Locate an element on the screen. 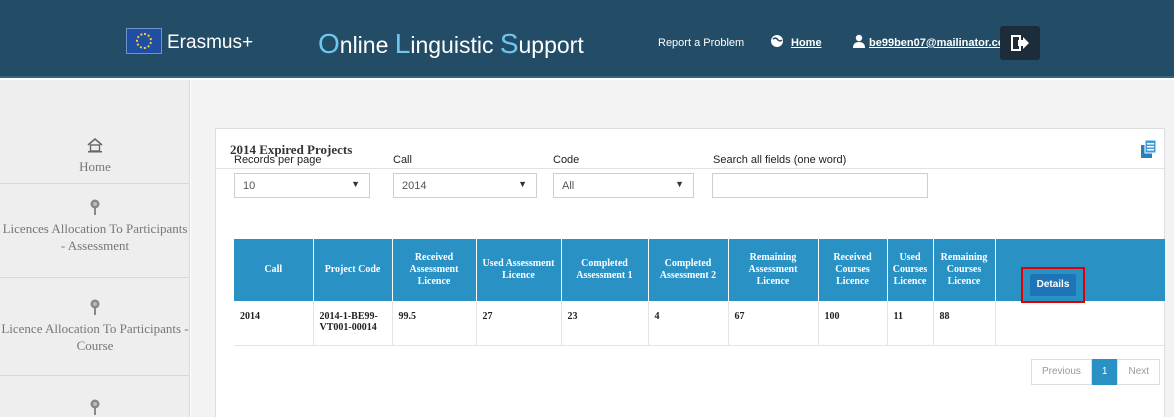  cell-actions is located at coordinates (1080, 323).